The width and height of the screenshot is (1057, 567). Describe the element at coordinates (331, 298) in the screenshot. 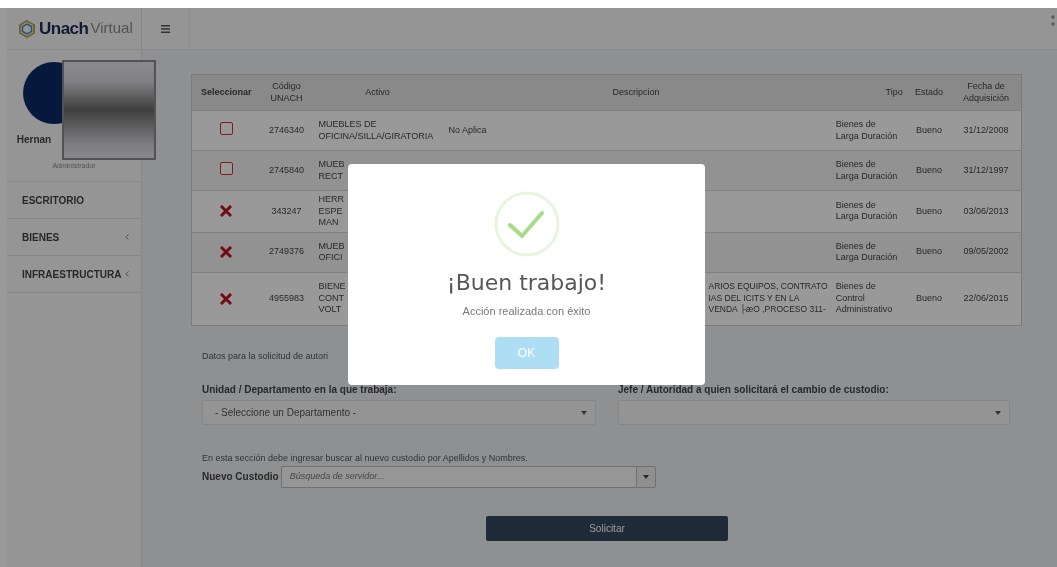

I see `table-cell-text: CONT` at that location.